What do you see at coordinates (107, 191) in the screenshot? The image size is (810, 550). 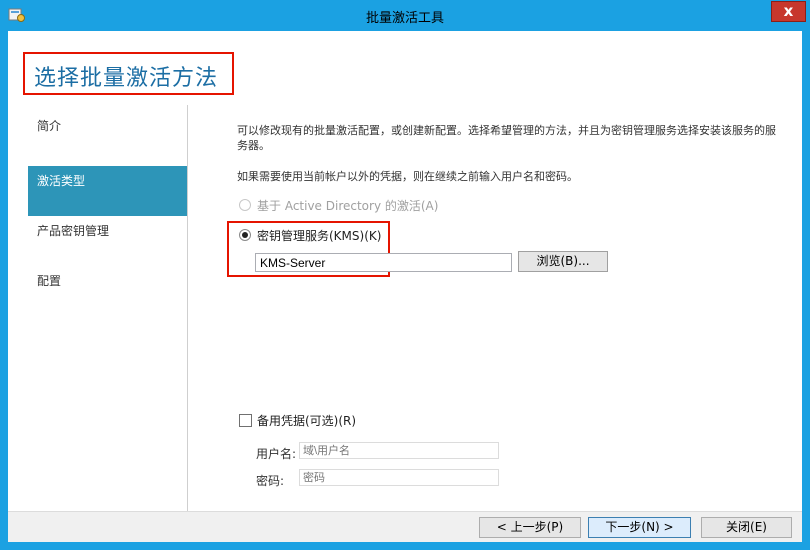 I see `sidebar-item-activation-type: 激活类型` at bounding box center [107, 191].